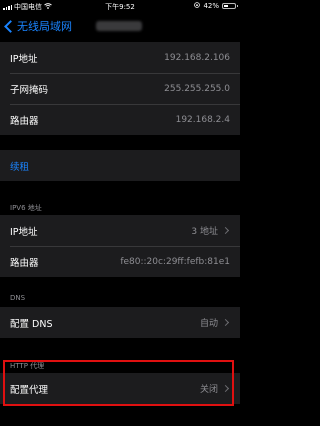 This screenshot has width=320, height=426. What do you see at coordinates (204, 232) in the screenshot?
I see `row-value: 3 地址` at bounding box center [204, 232].